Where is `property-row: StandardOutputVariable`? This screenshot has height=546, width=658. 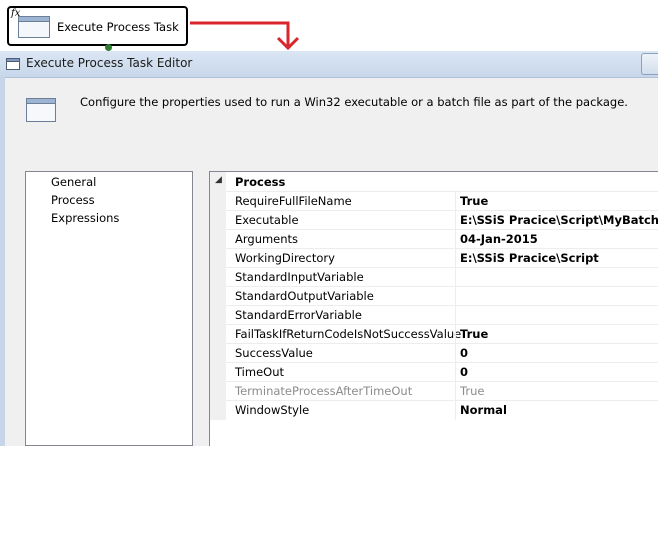
property-row: StandardOutputVariable is located at coordinates (442, 296).